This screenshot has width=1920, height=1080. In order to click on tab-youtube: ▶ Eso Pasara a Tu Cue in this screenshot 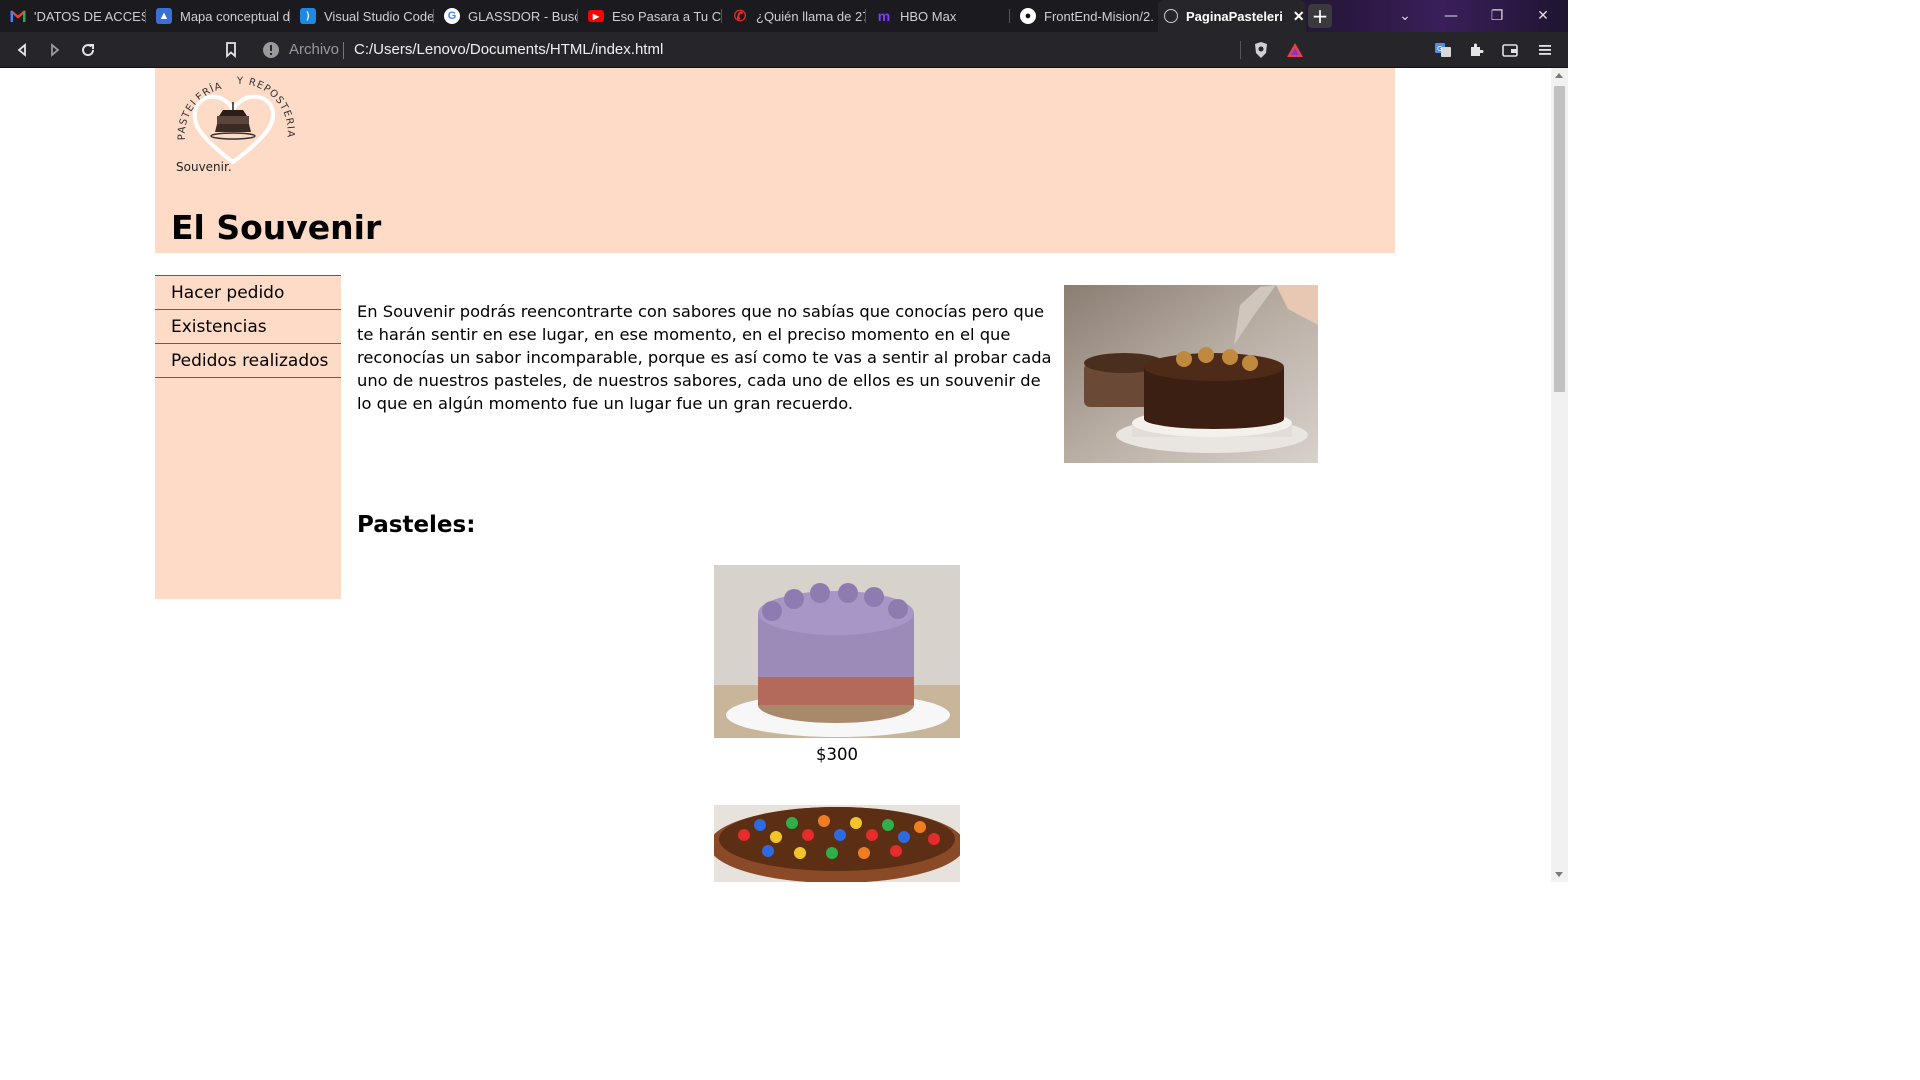, I will do `click(655, 16)`.